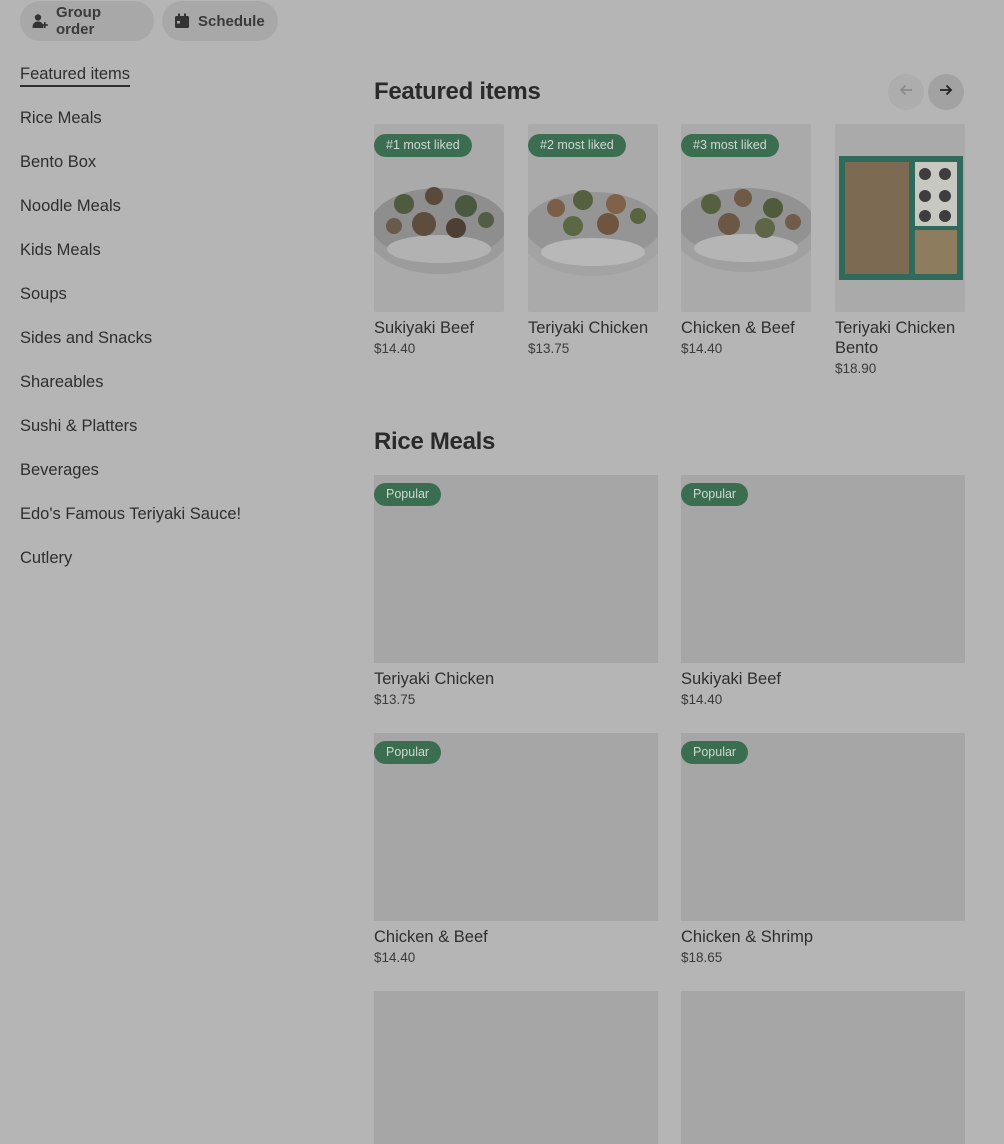  I want to click on sidebar-item-sushi-platters: Sushi & Platters, so click(170, 432).